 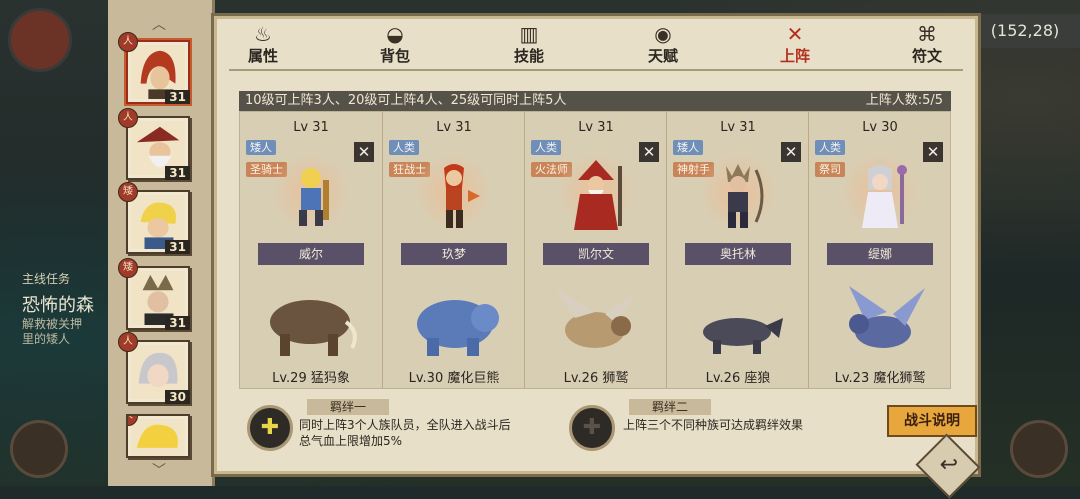 I want to click on bond-title: 羁绊二, so click(x=670, y=407).